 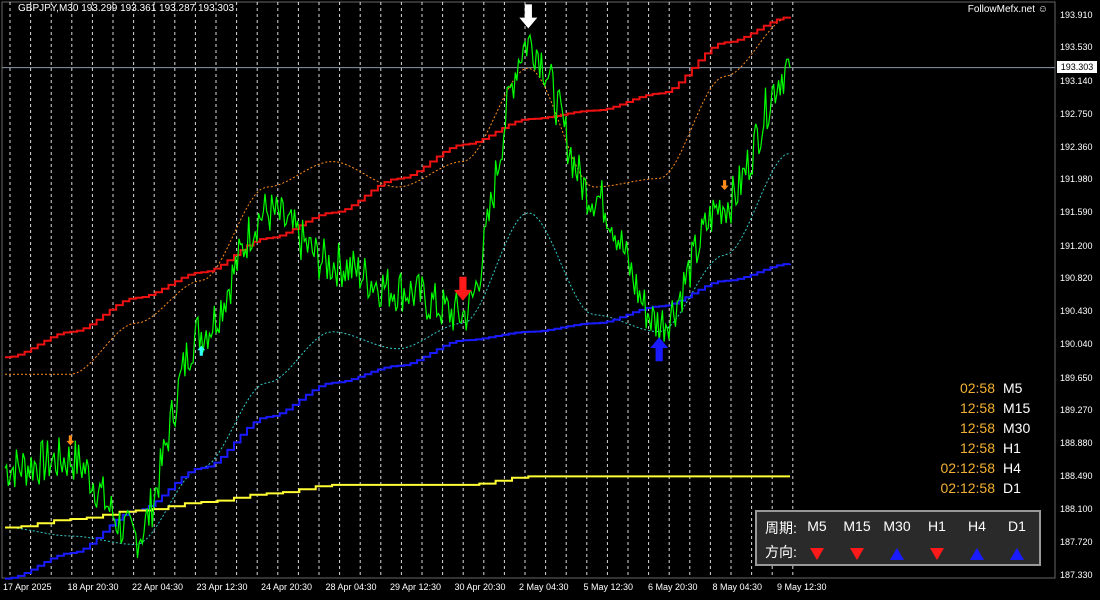 What do you see at coordinates (1076, 212) in the screenshot?
I see `price-tick: 191.590` at bounding box center [1076, 212].